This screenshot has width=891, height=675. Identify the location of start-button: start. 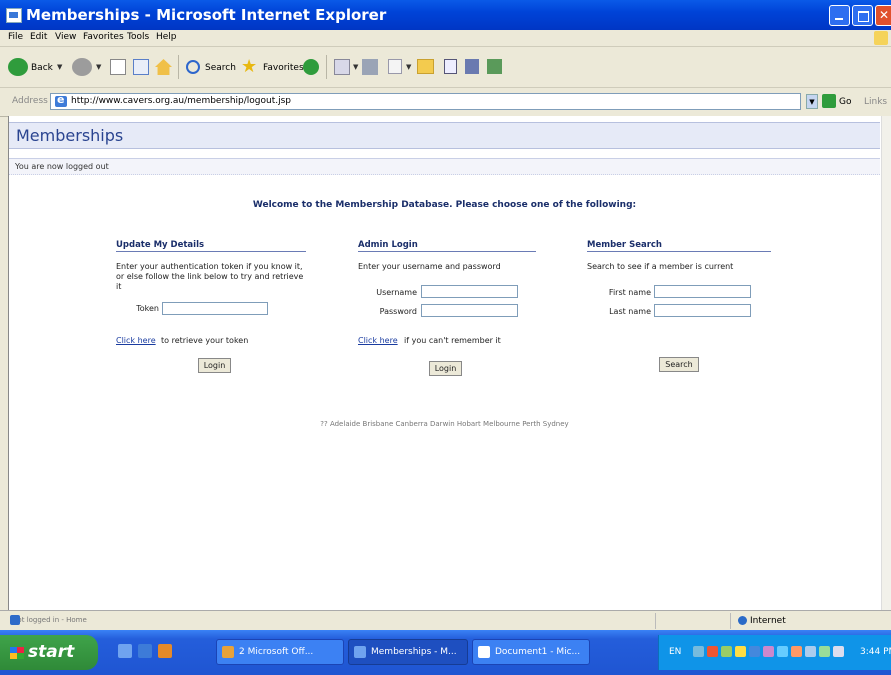
(49, 652).